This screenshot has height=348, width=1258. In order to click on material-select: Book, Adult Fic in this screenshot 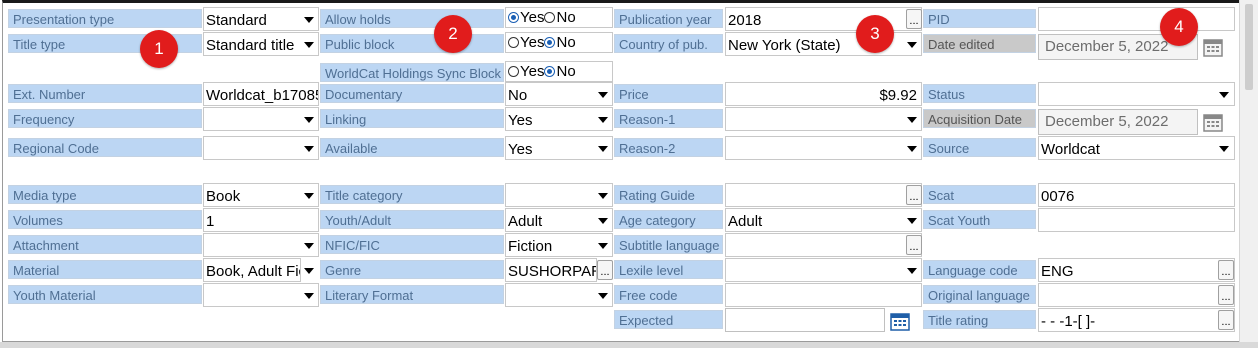, I will do `click(252, 270)`.